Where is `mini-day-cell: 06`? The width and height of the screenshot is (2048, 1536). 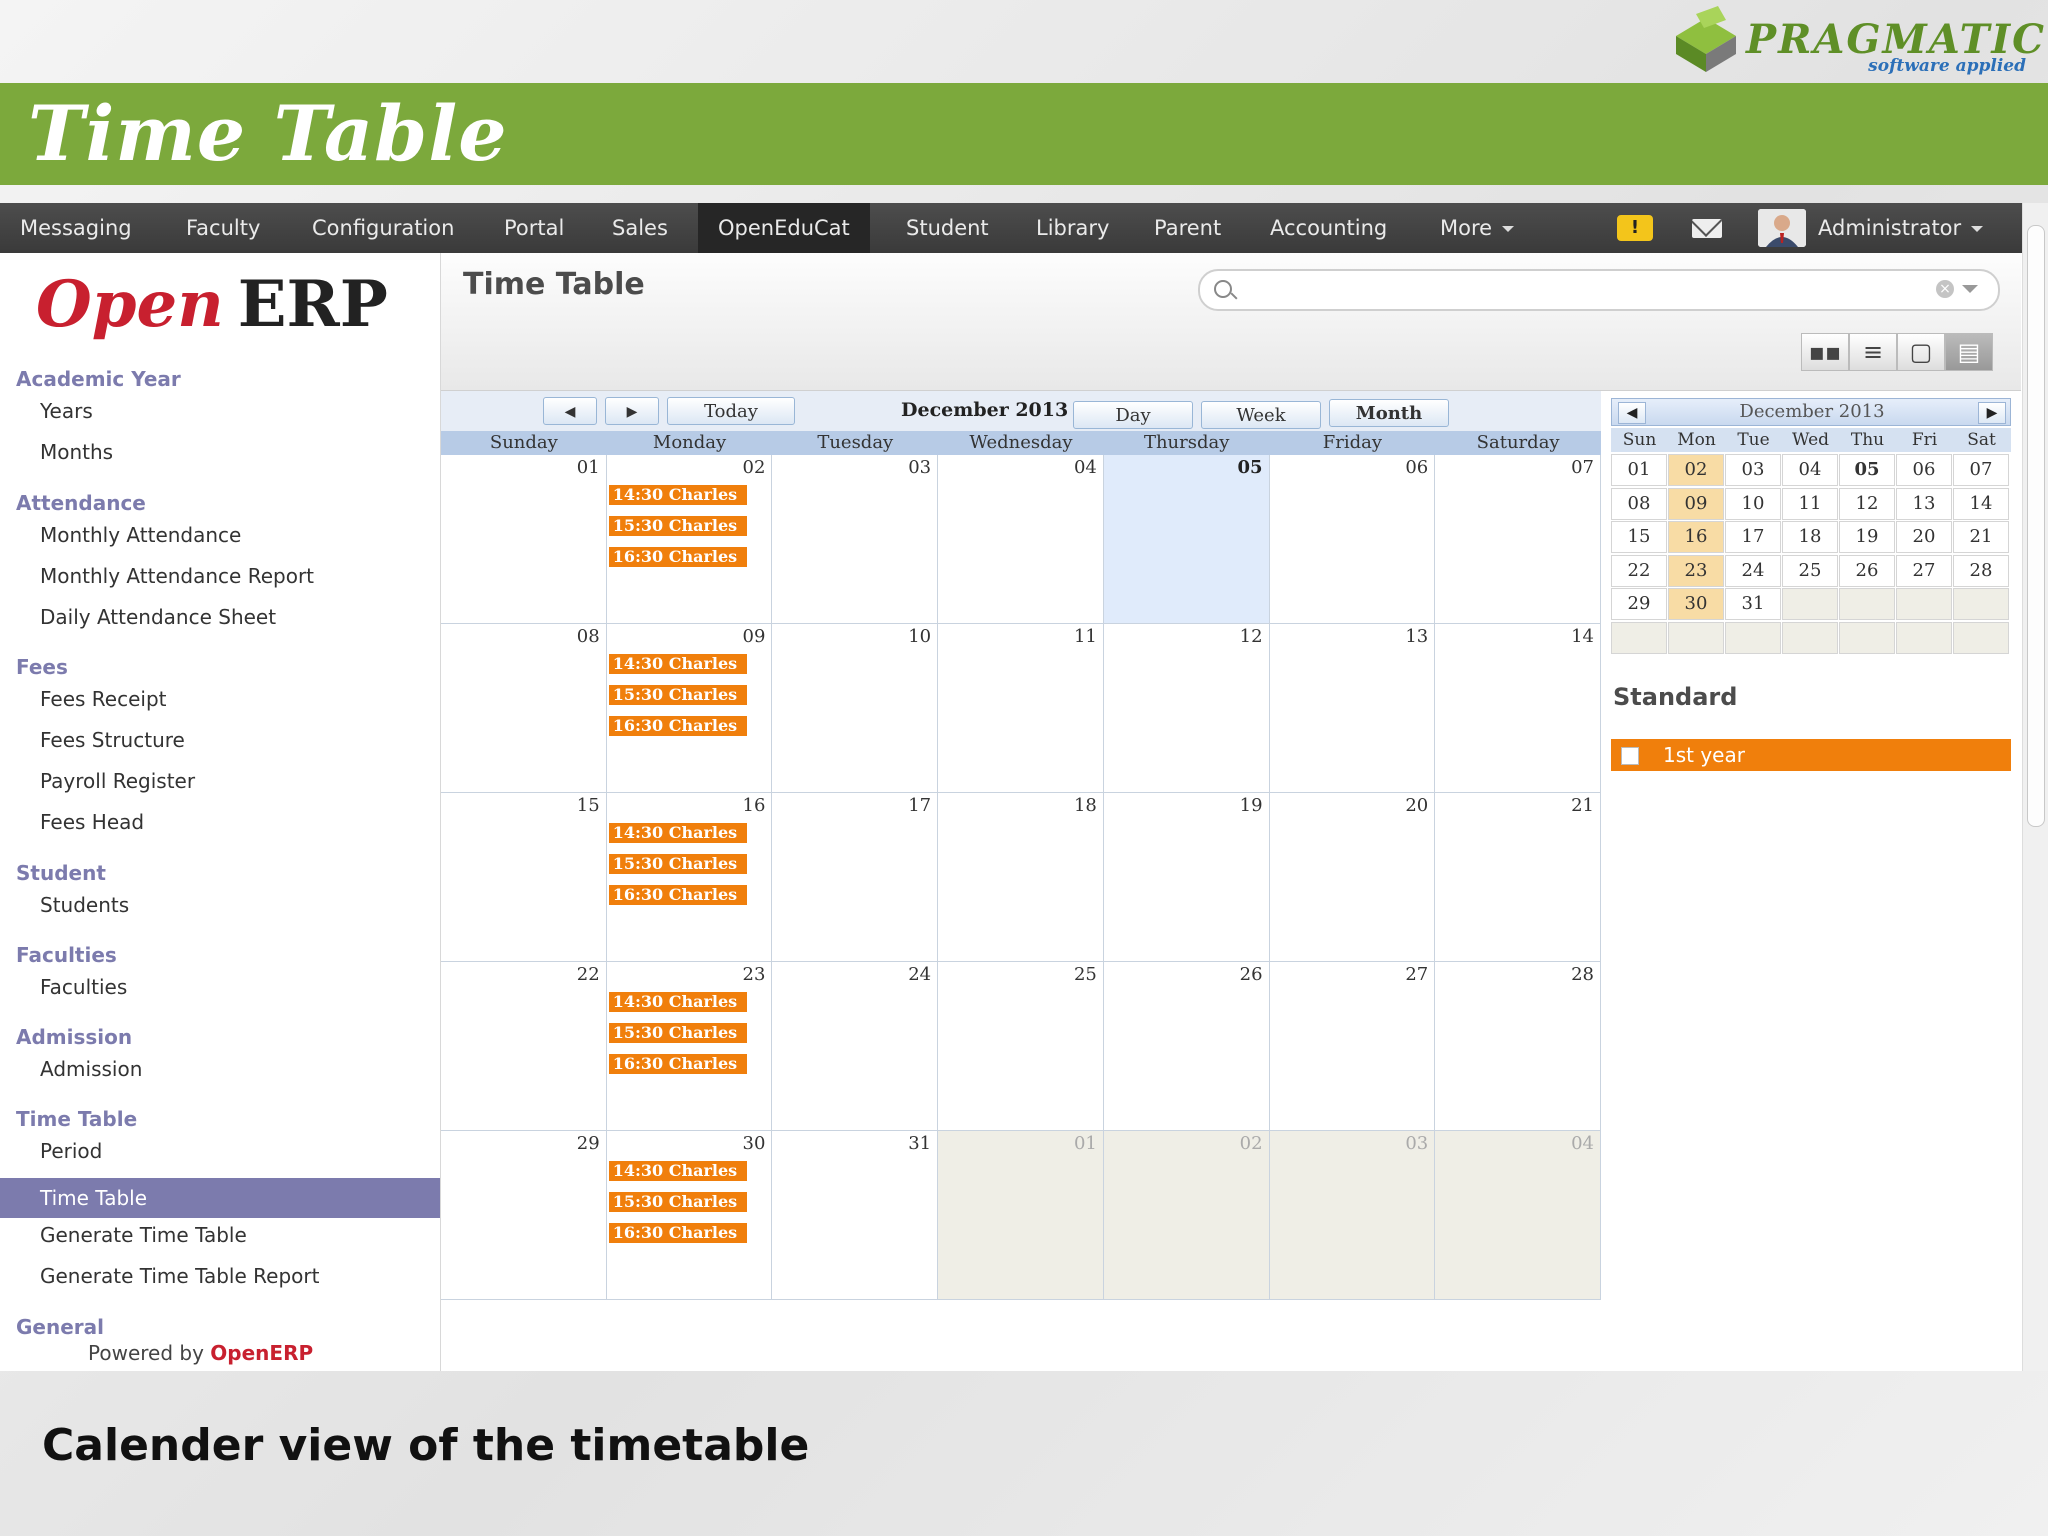
mini-day-cell: 06 is located at coordinates (1924, 470).